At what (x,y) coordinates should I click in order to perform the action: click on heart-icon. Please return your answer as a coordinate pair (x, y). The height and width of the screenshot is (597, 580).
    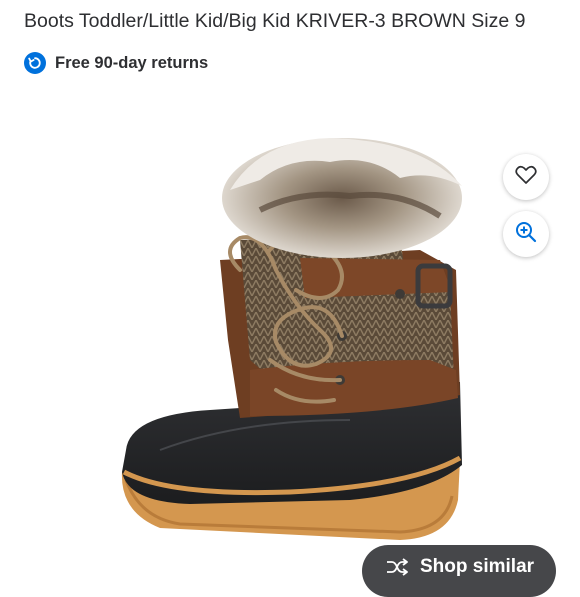
    Looking at the image, I should click on (526, 177).